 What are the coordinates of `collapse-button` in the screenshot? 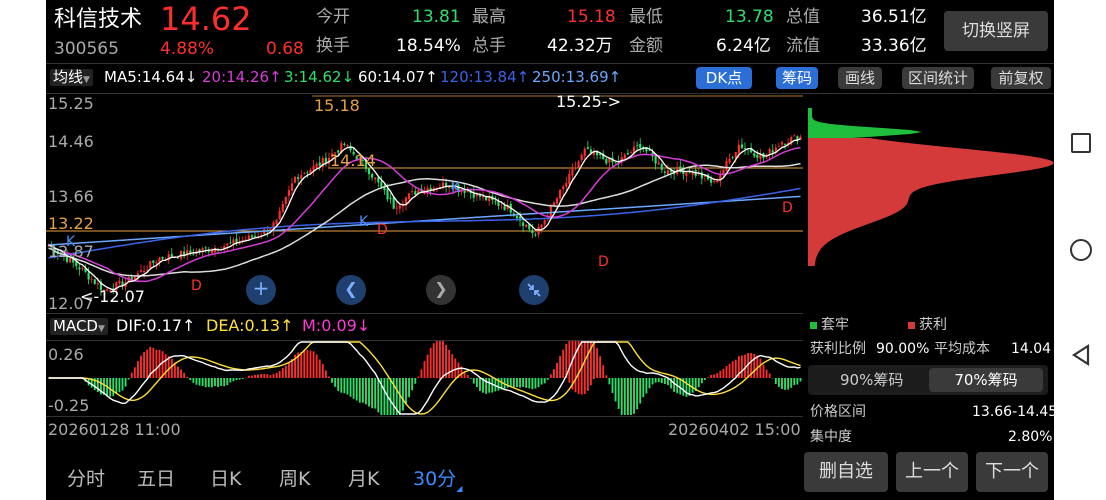 It's located at (534, 290).